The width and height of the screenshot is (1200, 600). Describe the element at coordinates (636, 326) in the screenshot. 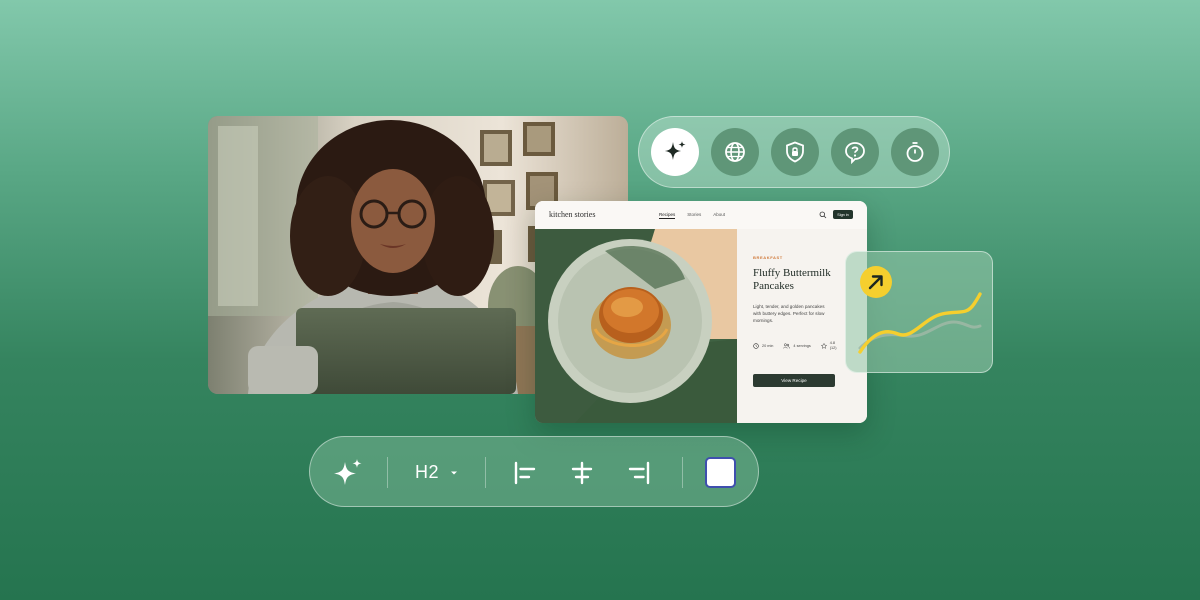

I see `pancake-photo` at that location.